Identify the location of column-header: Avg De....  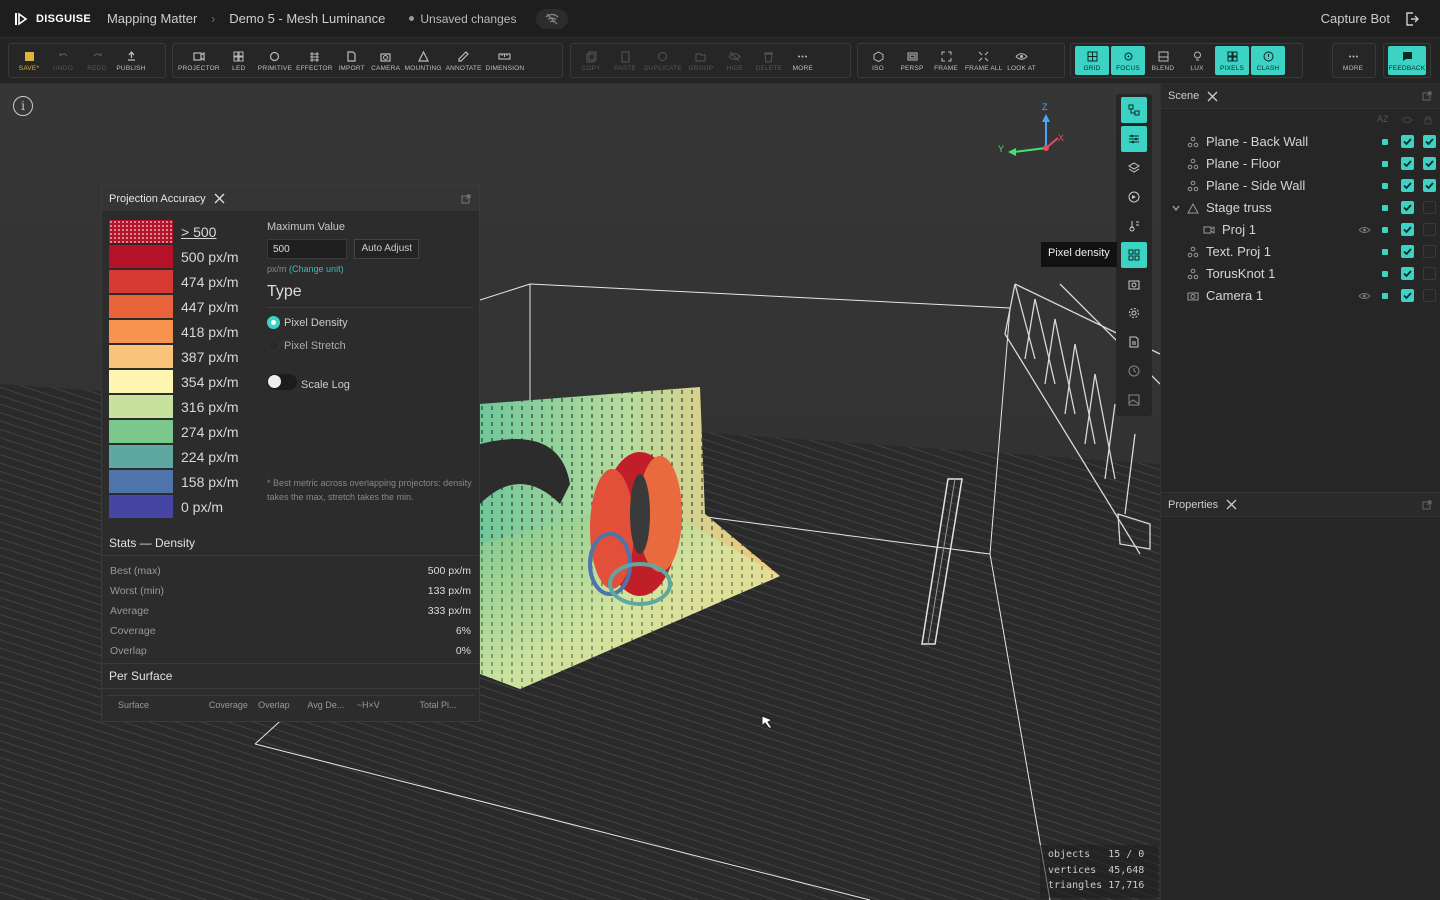
(331, 705).